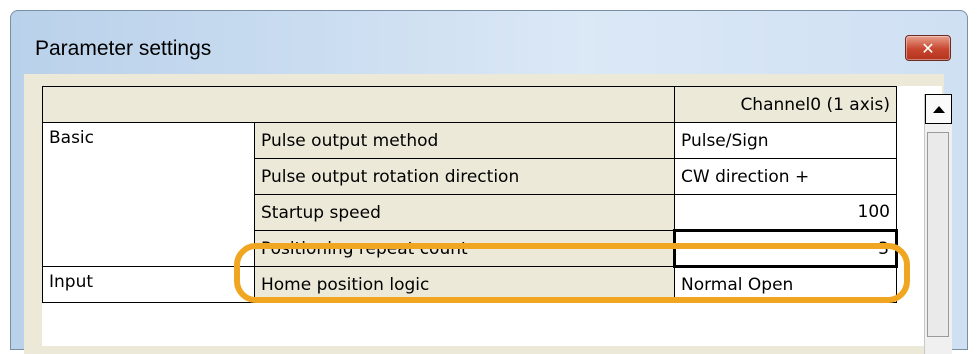  What do you see at coordinates (464, 212) in the screenshot?
I see `param-name-cell: Startup speed` at bounding box center [464, 212].